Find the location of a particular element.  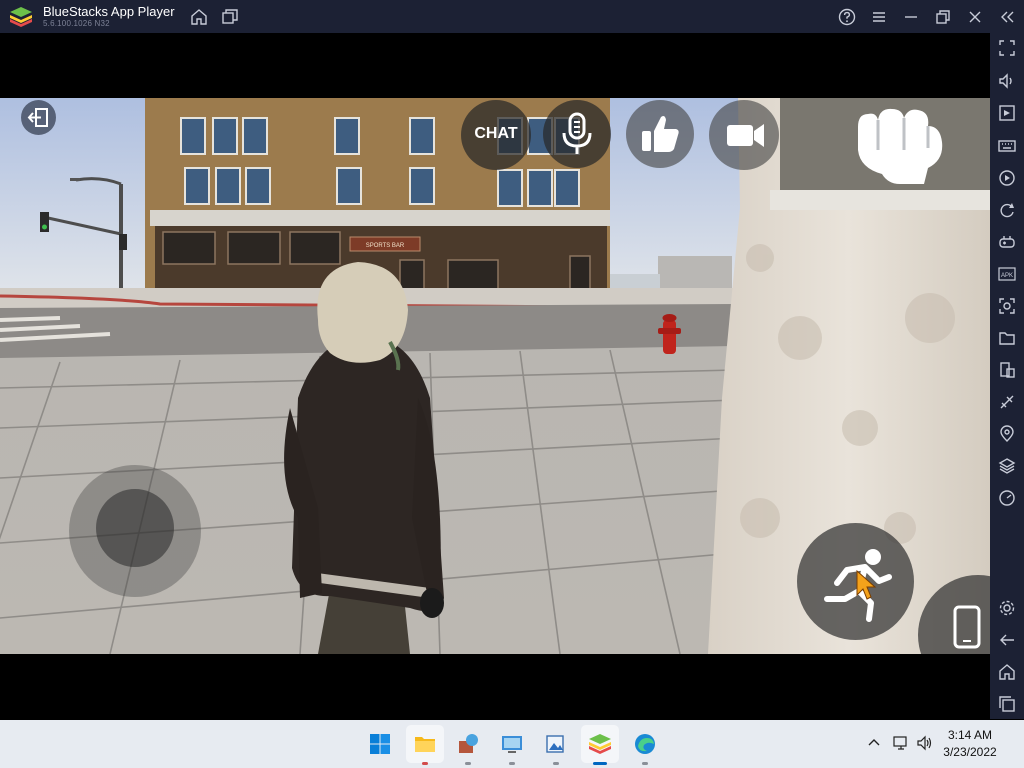

eco-mode-icon is located at coordinates (1007, 402).